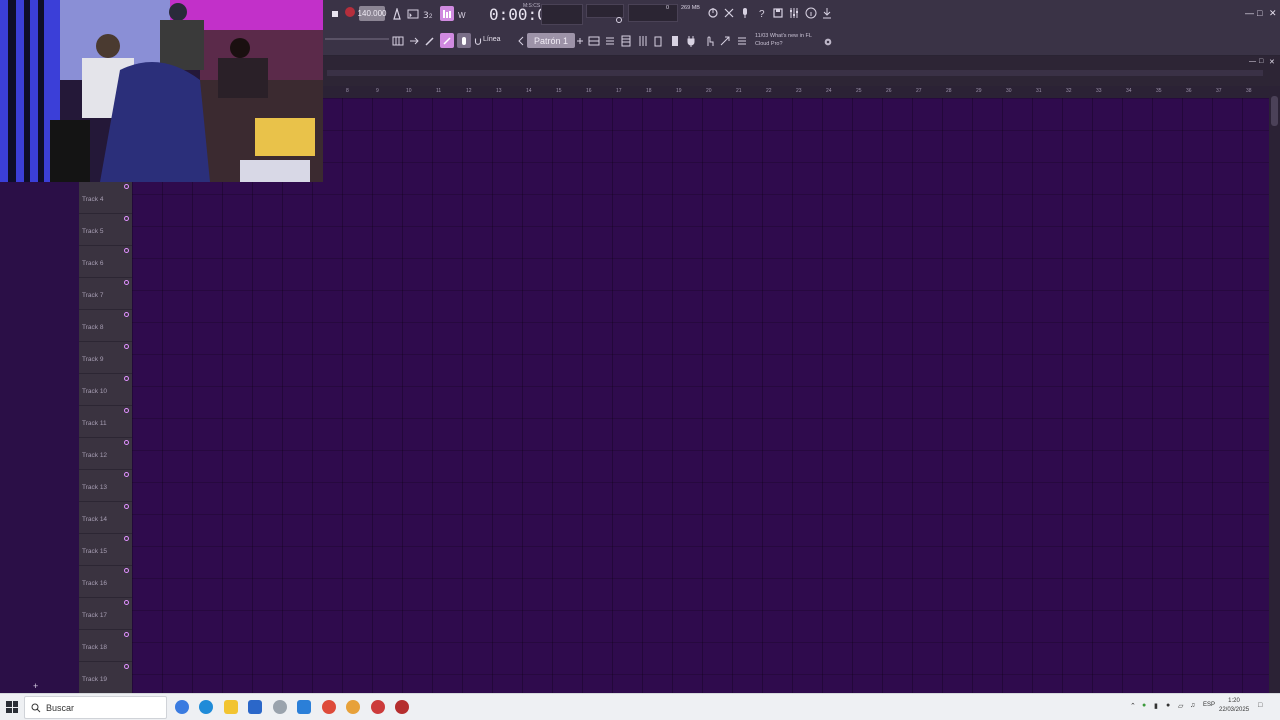  What do you see at coordinates (713, 13) in the screenshot?
I see `undo-icon` at bounding box center [713, 13].